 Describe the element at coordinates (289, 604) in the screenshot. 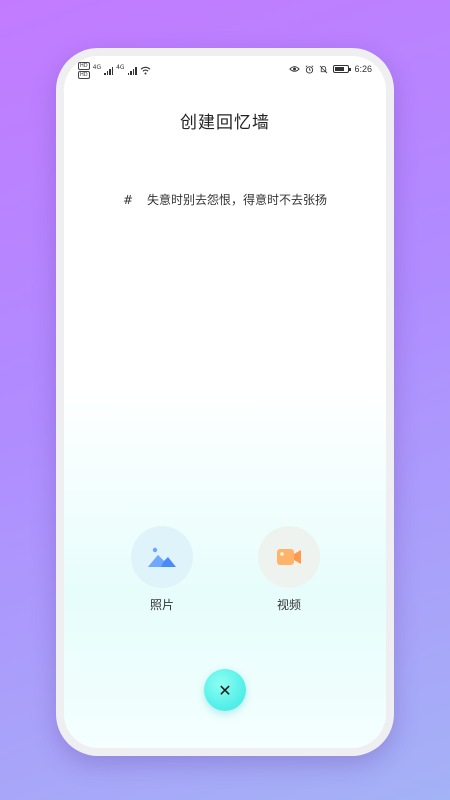

I see `video-action-label: 视频` at that location.